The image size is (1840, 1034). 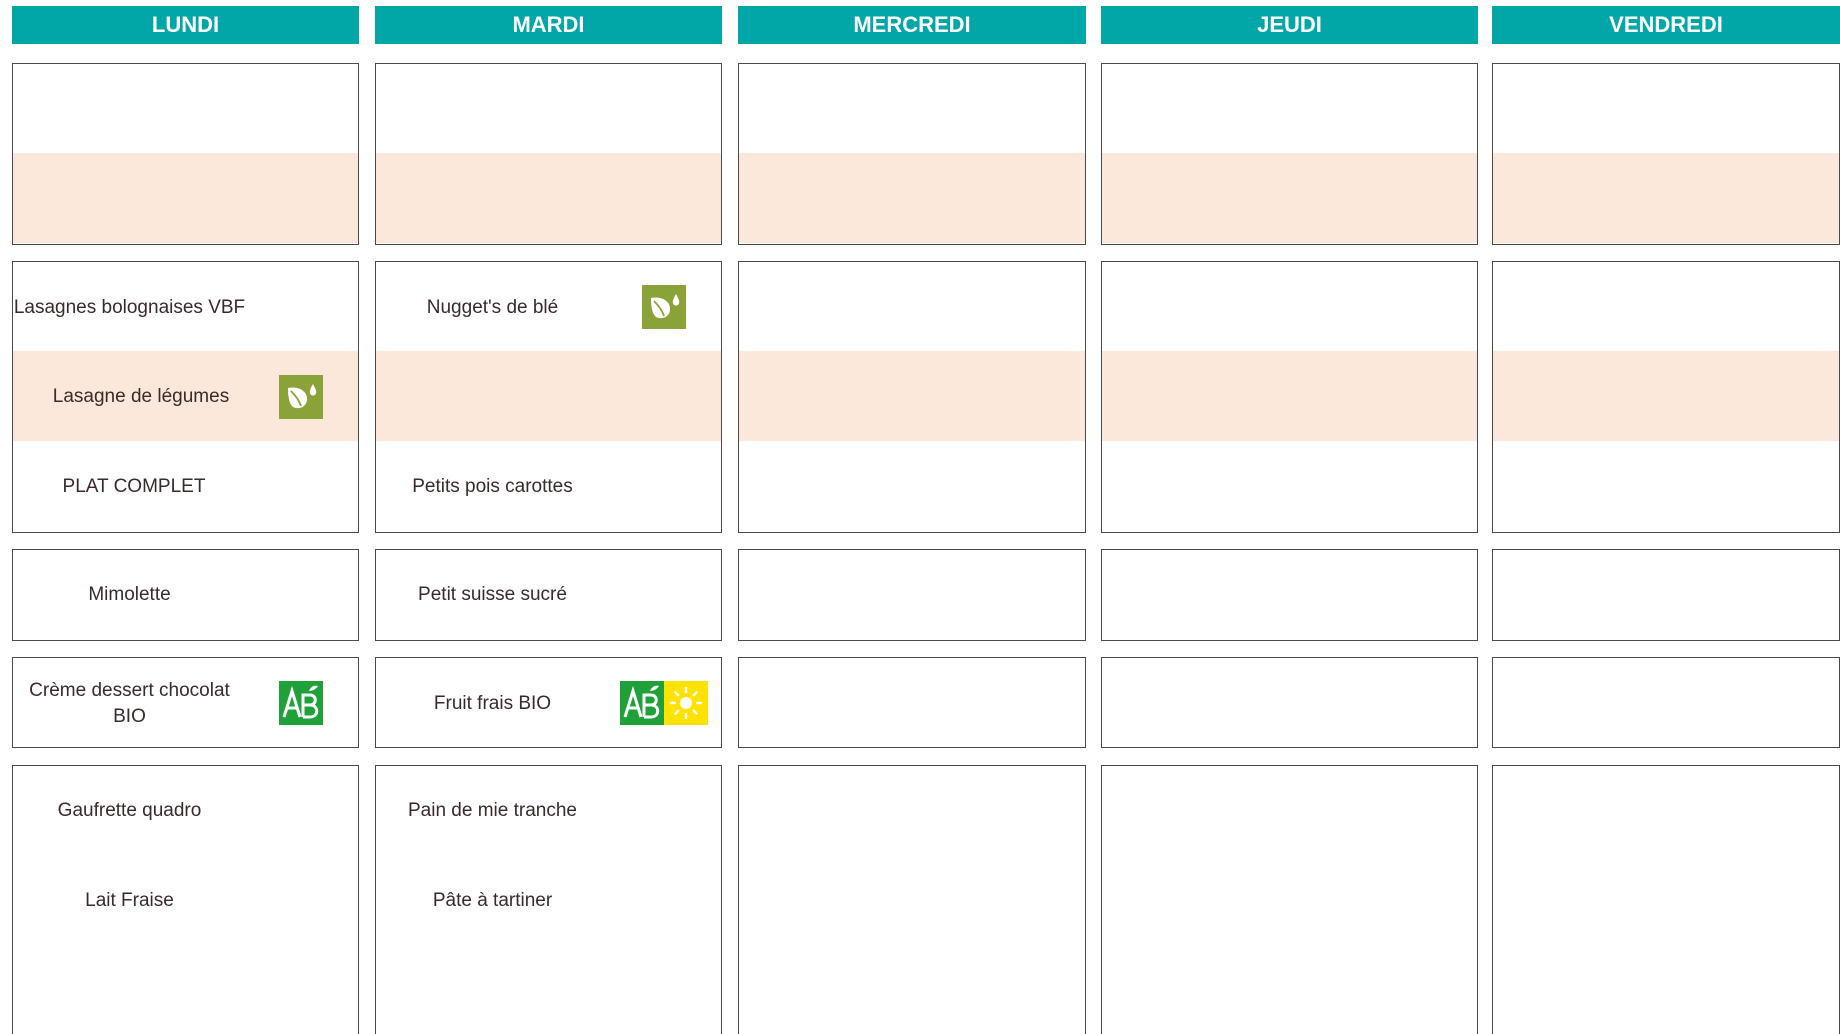 I want to click on menu-item: Mimolette, so click(x=129, y=594).